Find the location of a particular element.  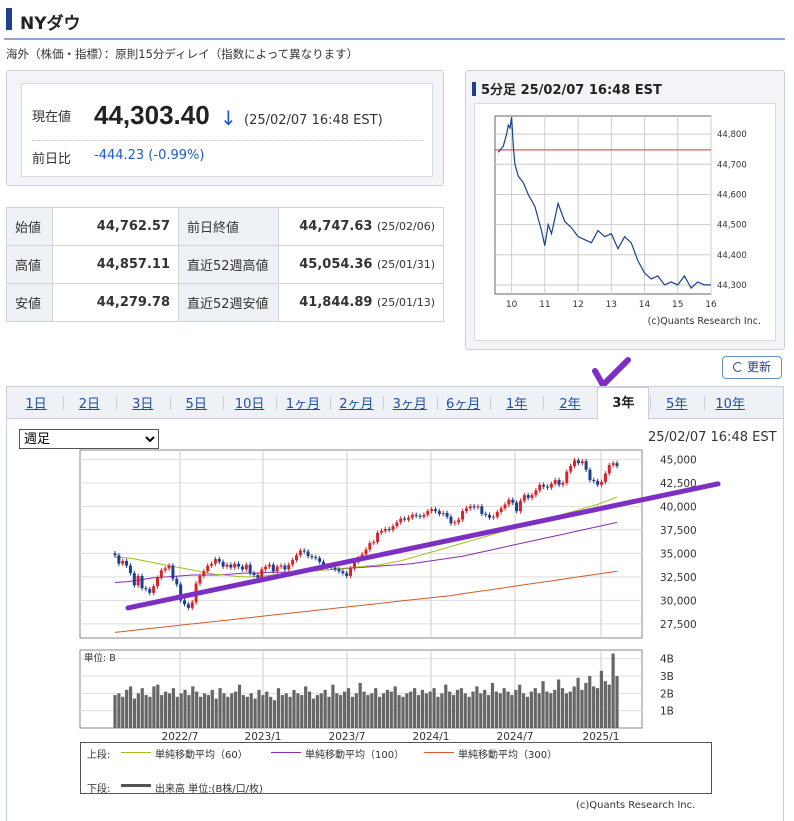

legend-lower-label: 下段: is located at coordinates (99, 789).